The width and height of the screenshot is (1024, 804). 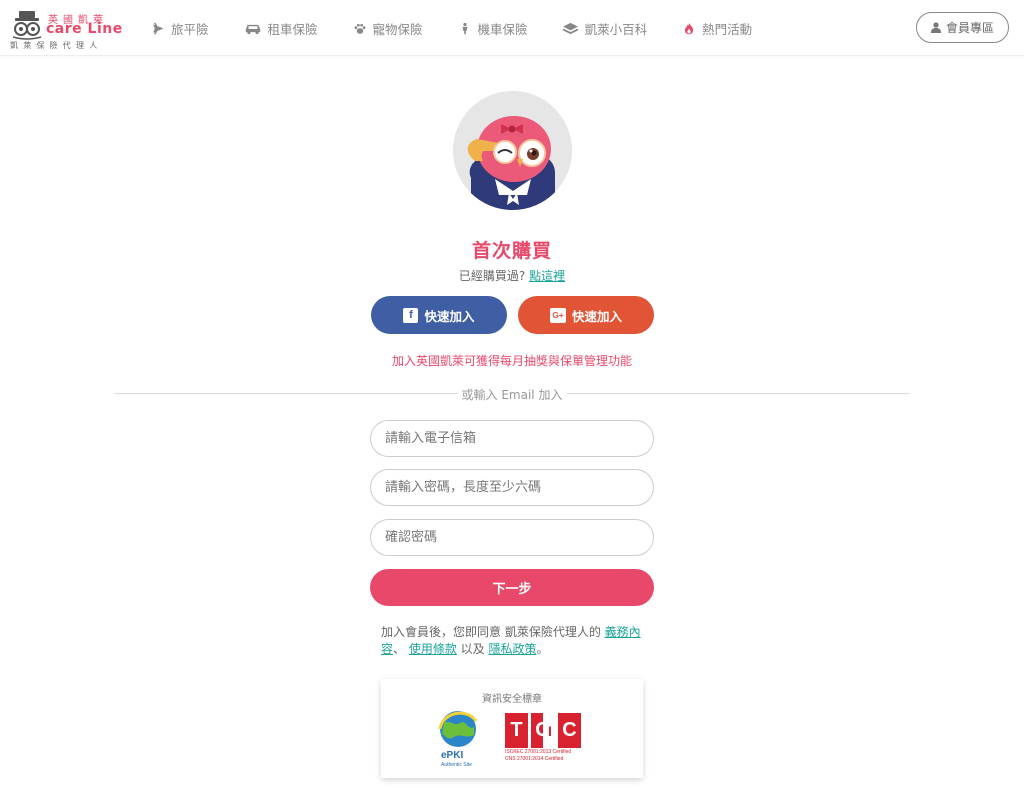 What do you see at coordinates (512, 699) in the screenshot?
I see `security-title: 資訊安全標章` at bounding box center [512, 699].